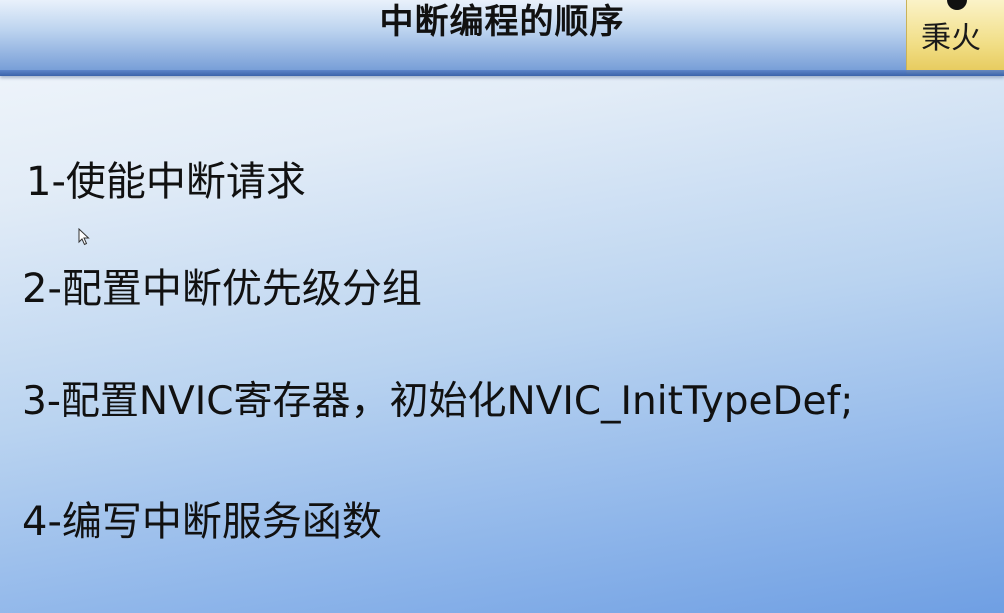 This screenshot has height=613, width=1004. Describe the element at coordinates (166, 182) in the screenshot. I see `step-item-1: 1-使能中断请求` at that location.